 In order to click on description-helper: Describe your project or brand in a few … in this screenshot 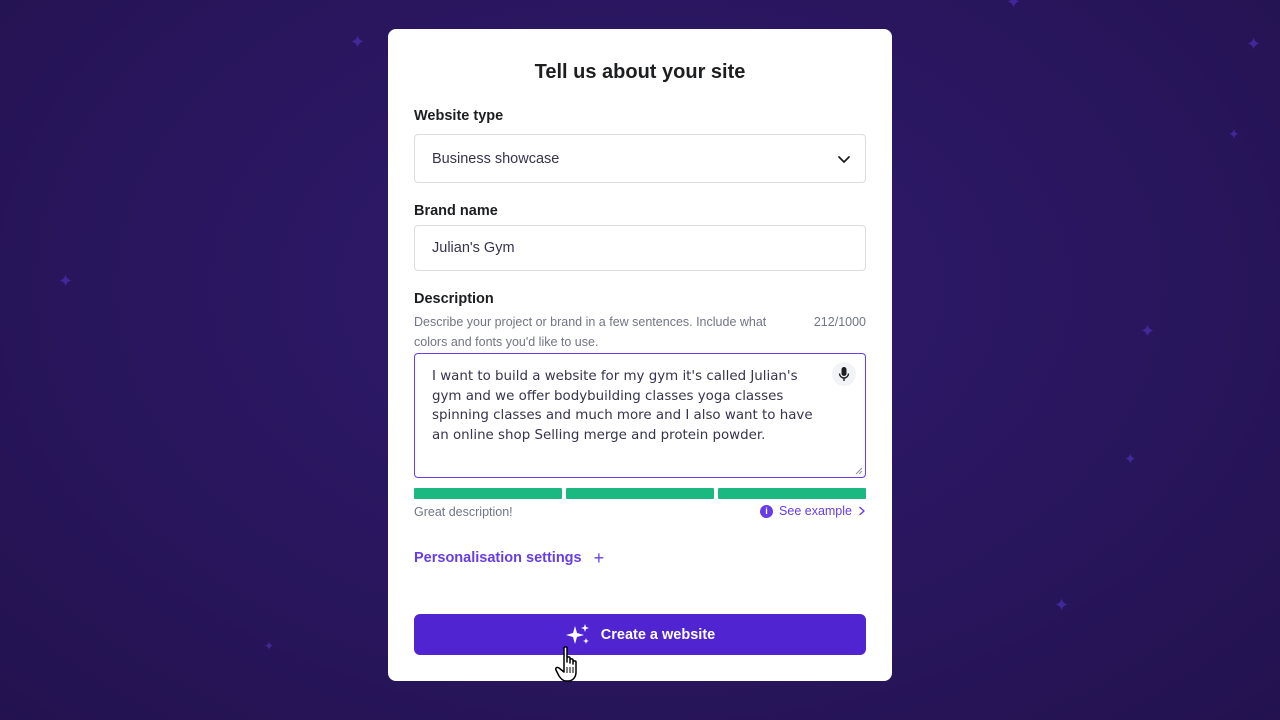, I will do `click(590, 332)`.